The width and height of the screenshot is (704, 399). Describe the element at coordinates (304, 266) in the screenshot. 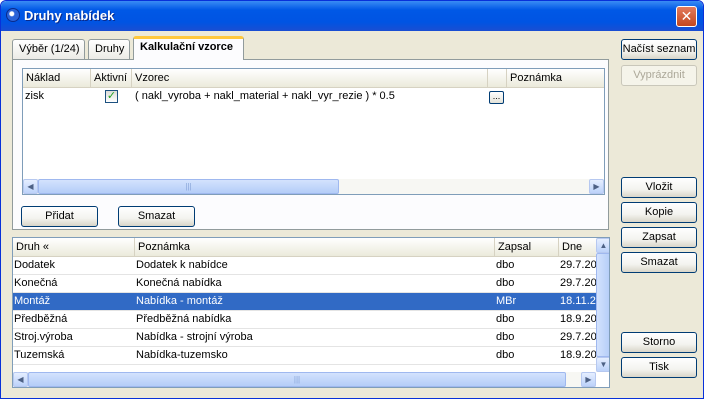

I see `table-row: Dodatek Dodatek k nabídce dbo 29.7.20` at that location.